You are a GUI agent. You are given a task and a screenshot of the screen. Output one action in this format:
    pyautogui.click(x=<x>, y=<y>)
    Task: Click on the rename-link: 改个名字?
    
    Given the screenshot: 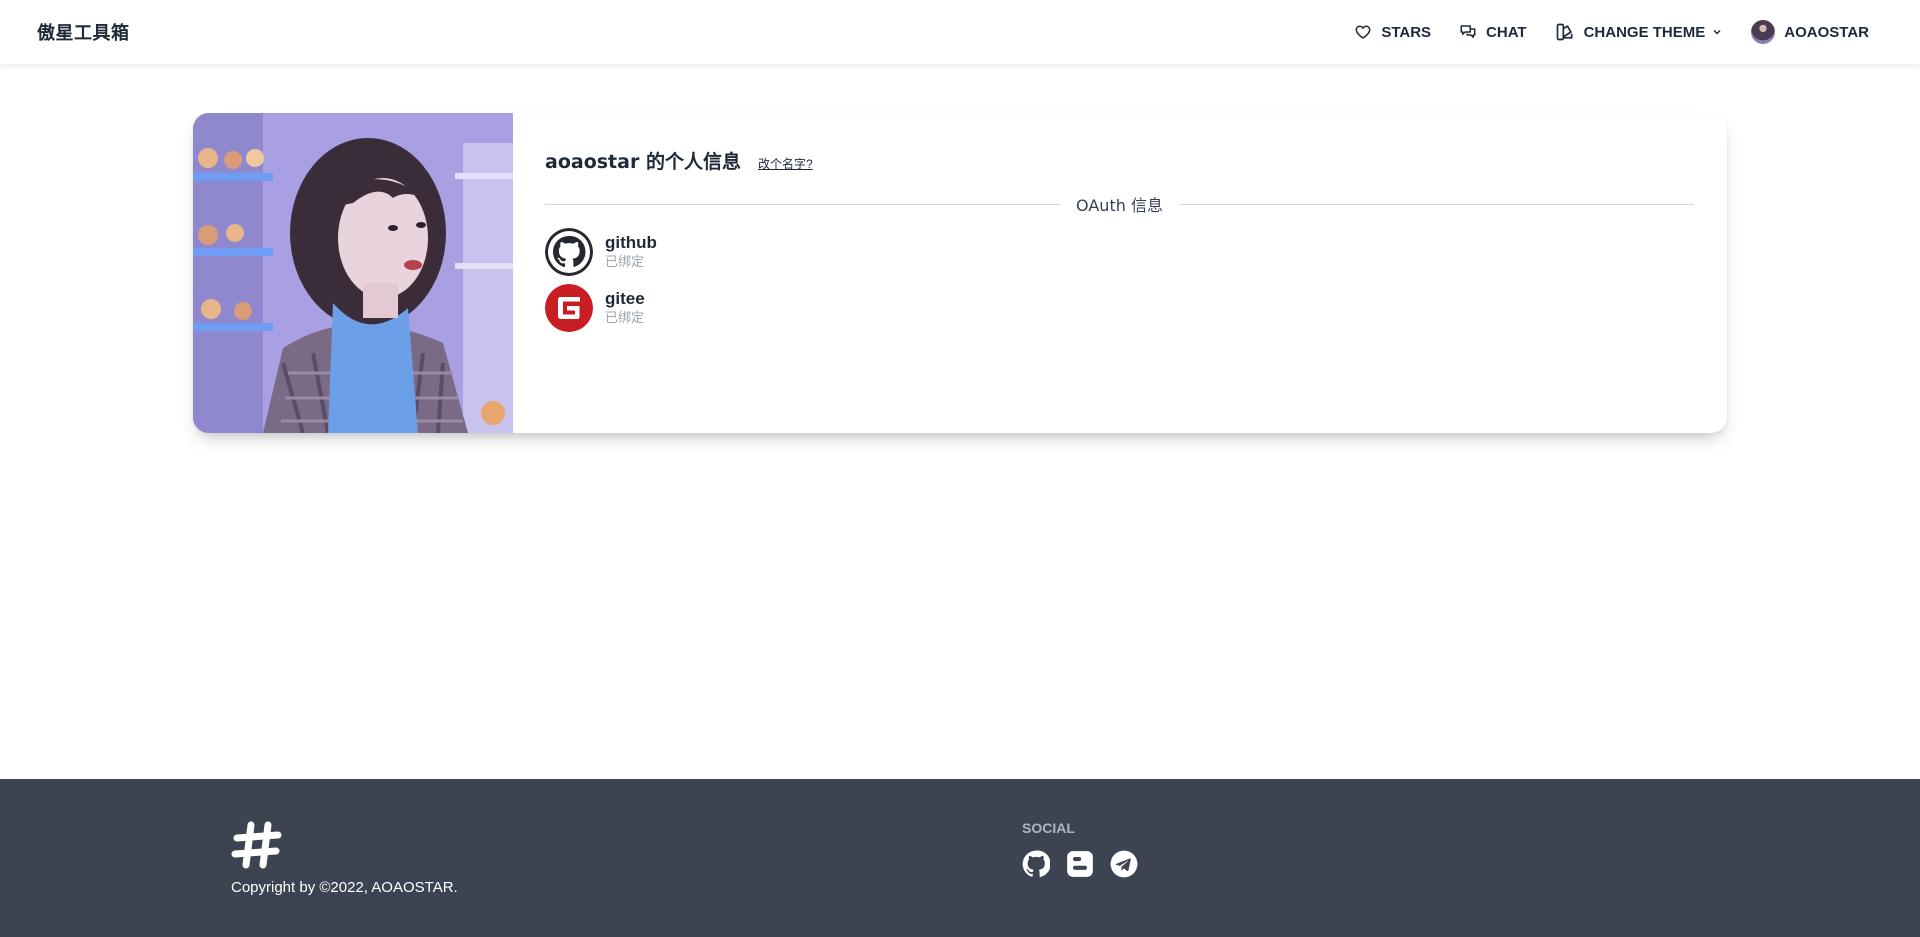 What is the action you would take?
    pyautogui.click(x=785, y=163)
    